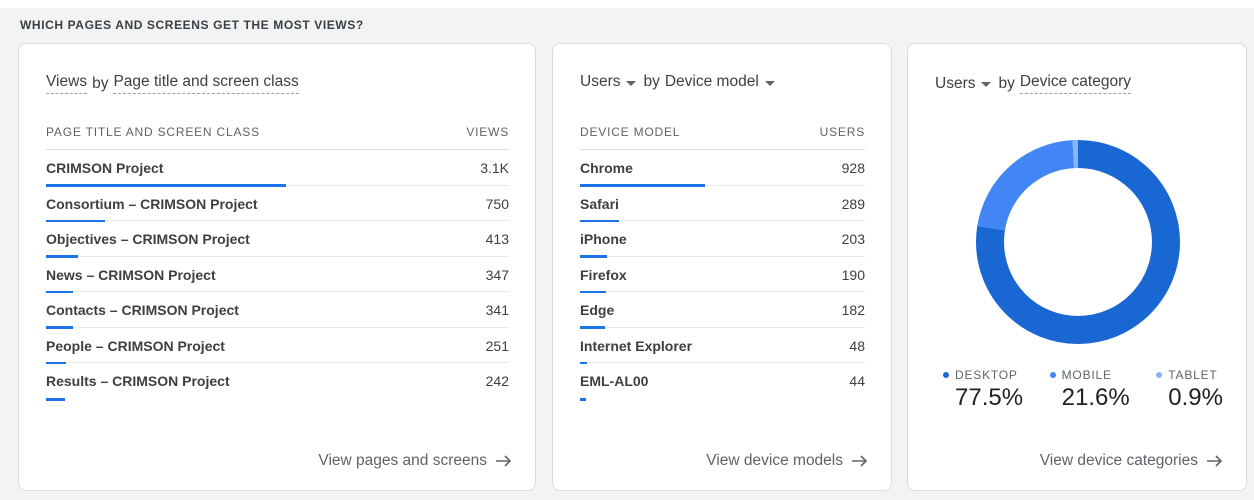 The width and height of the screenshot is (1254, 500). I want to click on row-value: 251, so click(497, 345).